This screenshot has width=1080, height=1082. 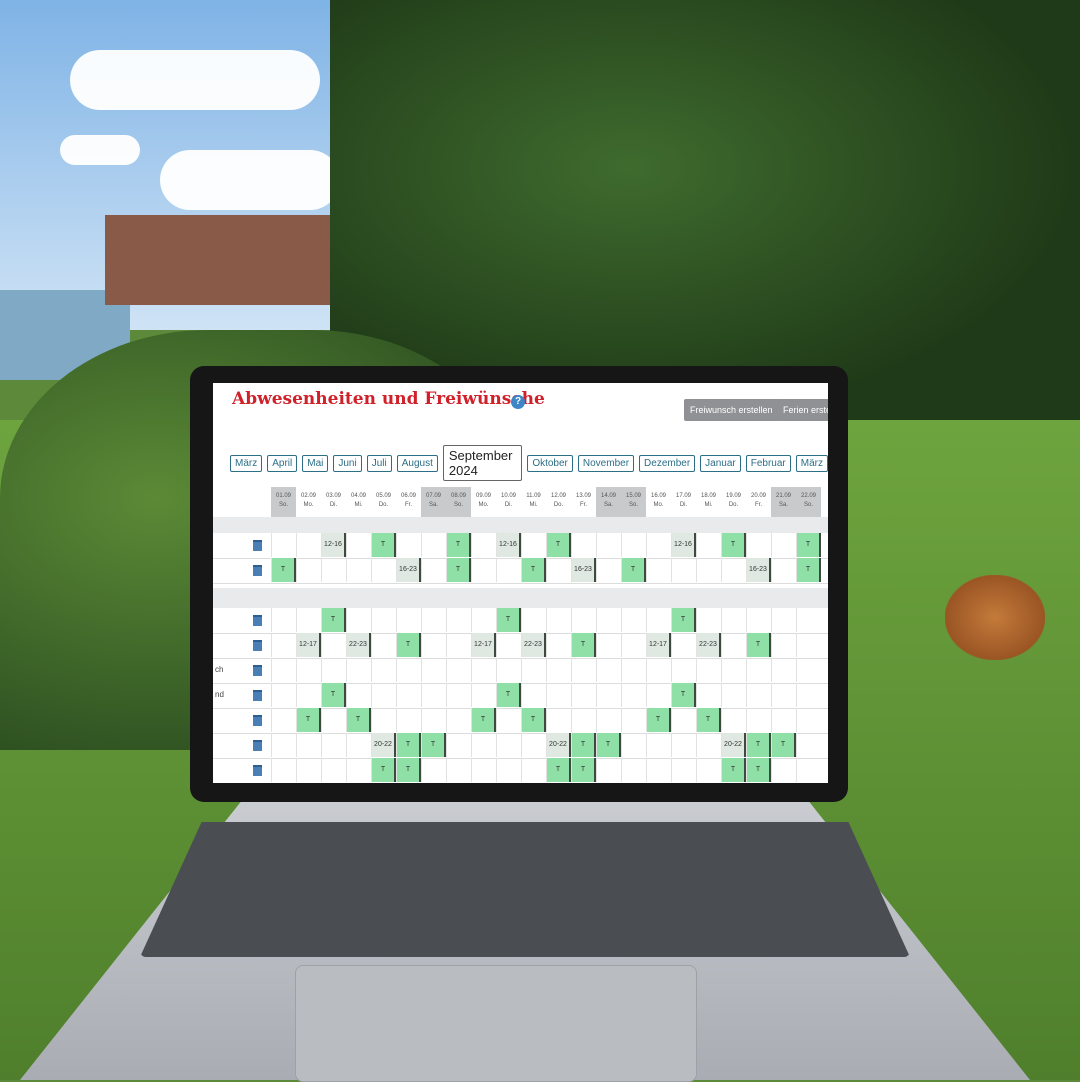 What do you see at coordinates (482, 463) in the screenshot?
I see `month-button: September 2024` at bounding box center [482, 463].